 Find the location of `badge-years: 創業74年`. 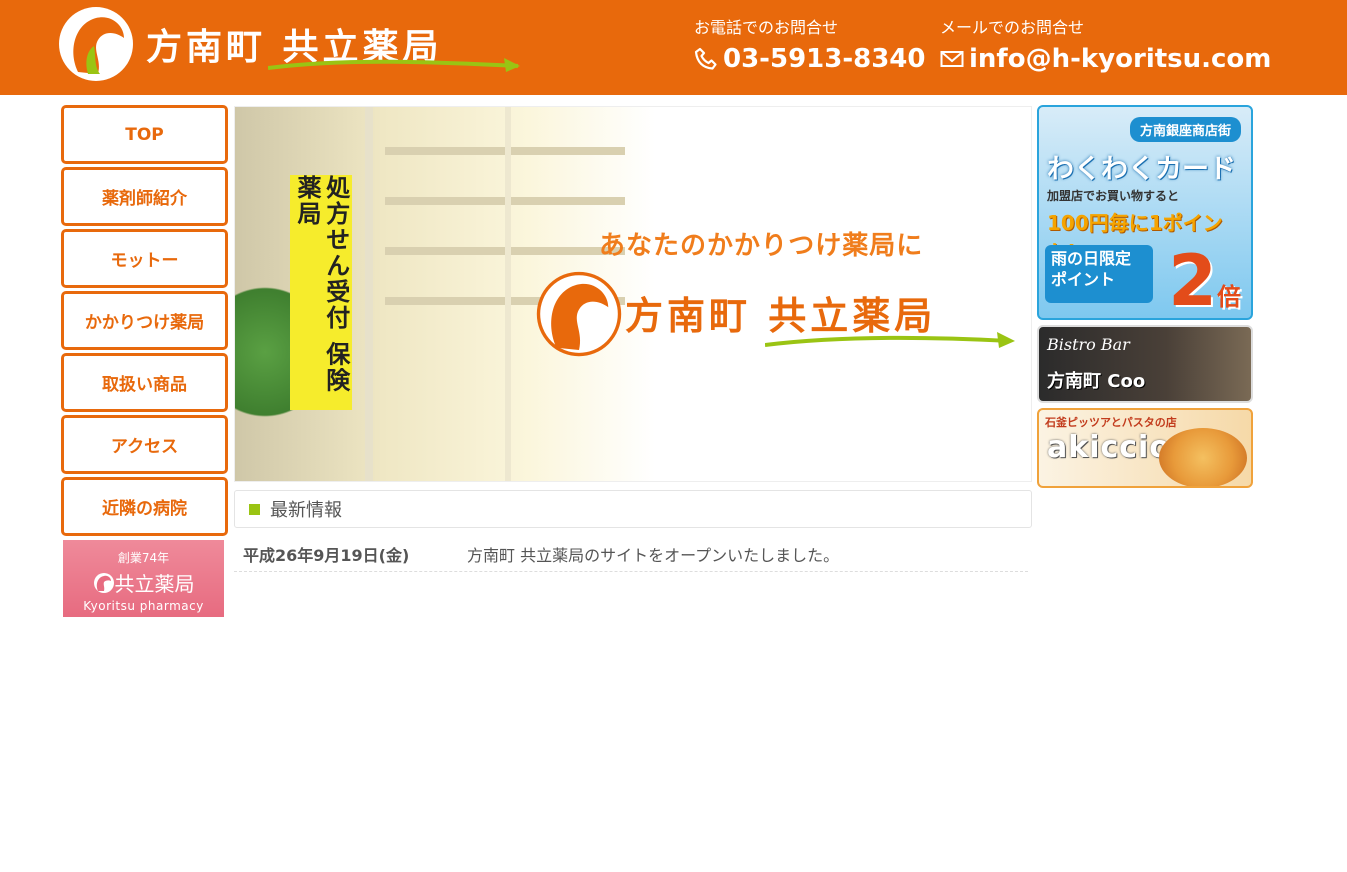

badge-years: 創業74年 is located at coordinates (143, 558).